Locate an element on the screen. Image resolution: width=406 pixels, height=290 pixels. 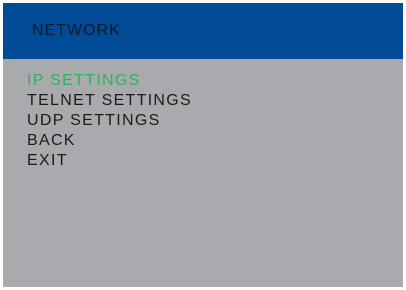
menu-item-udp-settings: UDP SETTINGS is located at coordinates (109, 121).